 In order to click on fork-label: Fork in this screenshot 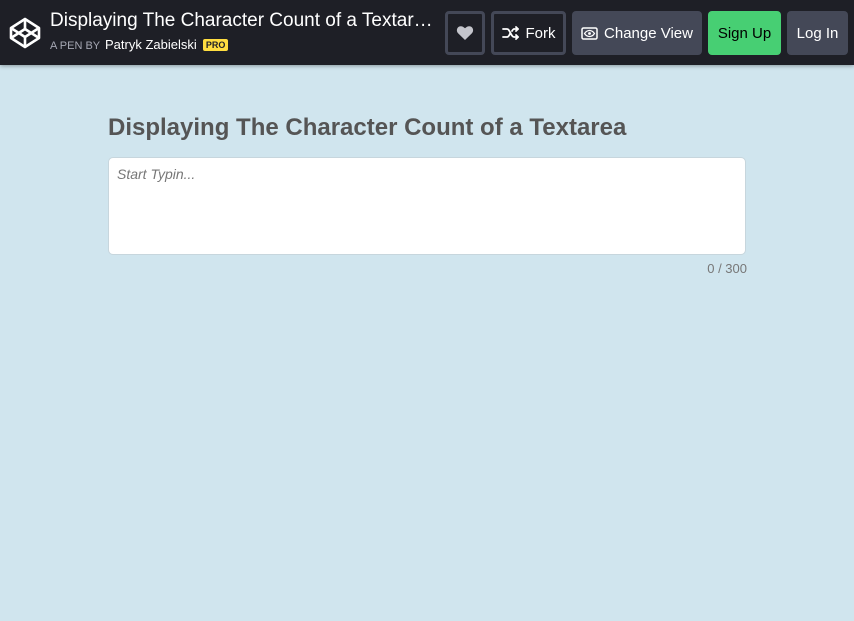, I will do `click(540, 33)`.